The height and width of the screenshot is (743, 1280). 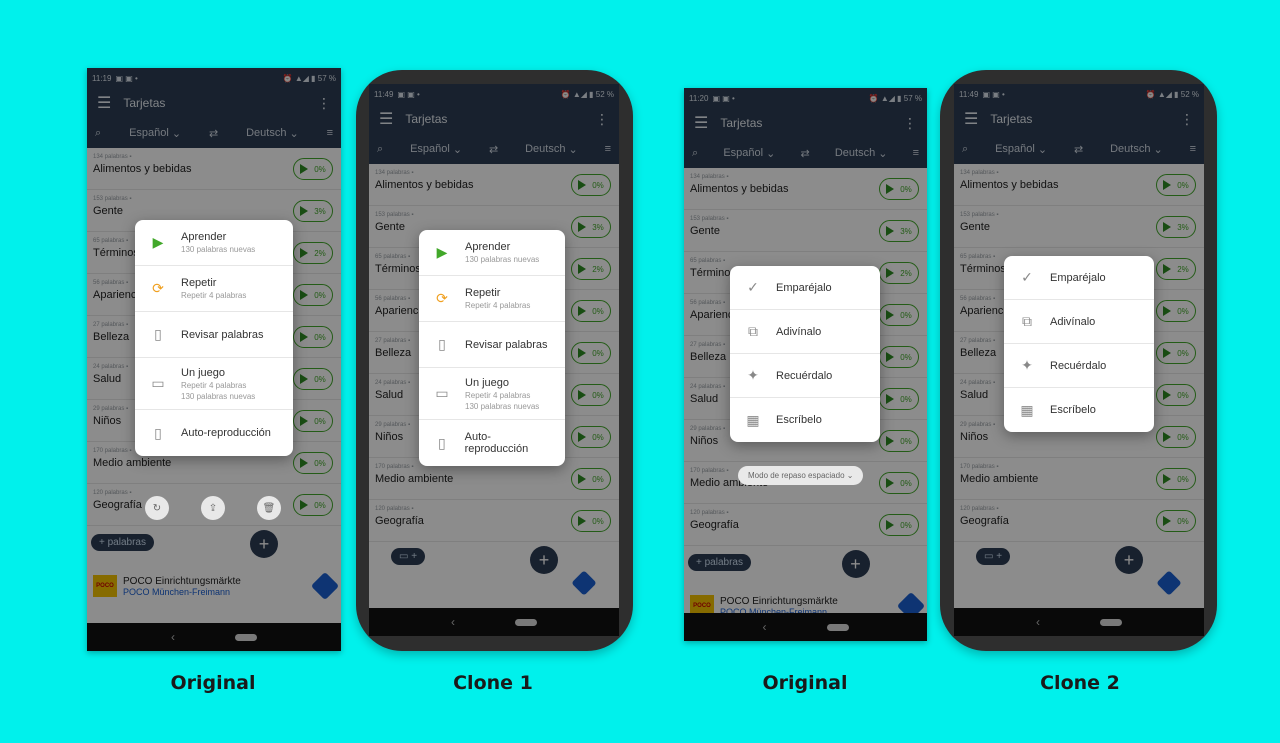 I want to click on caption-original-2: Original, so click(x=805, y=683).